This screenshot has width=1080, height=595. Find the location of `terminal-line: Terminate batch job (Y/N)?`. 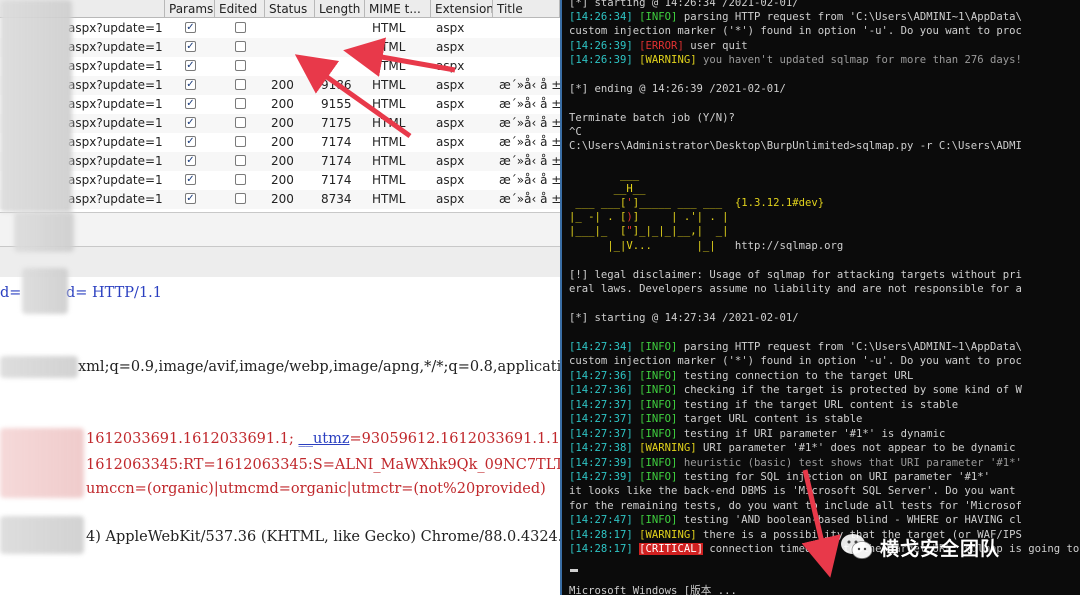

terminal-line: Terminate batch job (Y/N)? is located at coordinates (652, 118).